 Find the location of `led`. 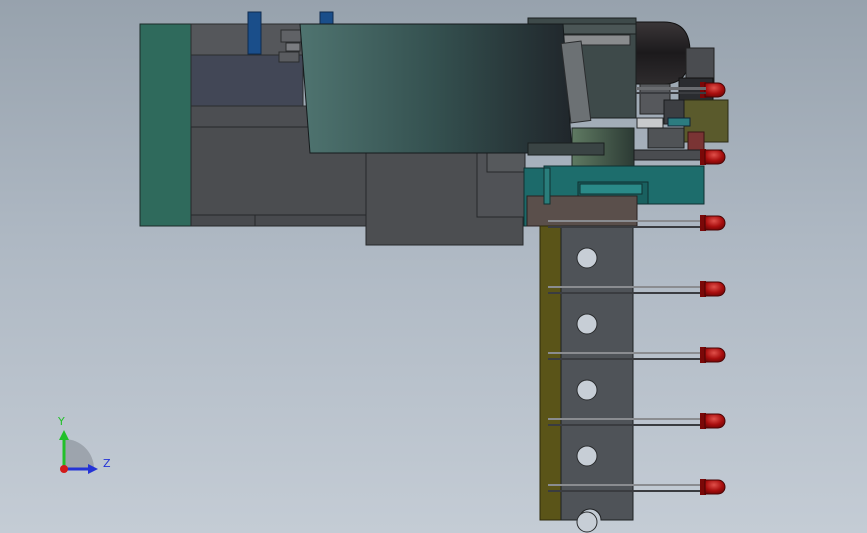

led is located at coordinates (713, 157).